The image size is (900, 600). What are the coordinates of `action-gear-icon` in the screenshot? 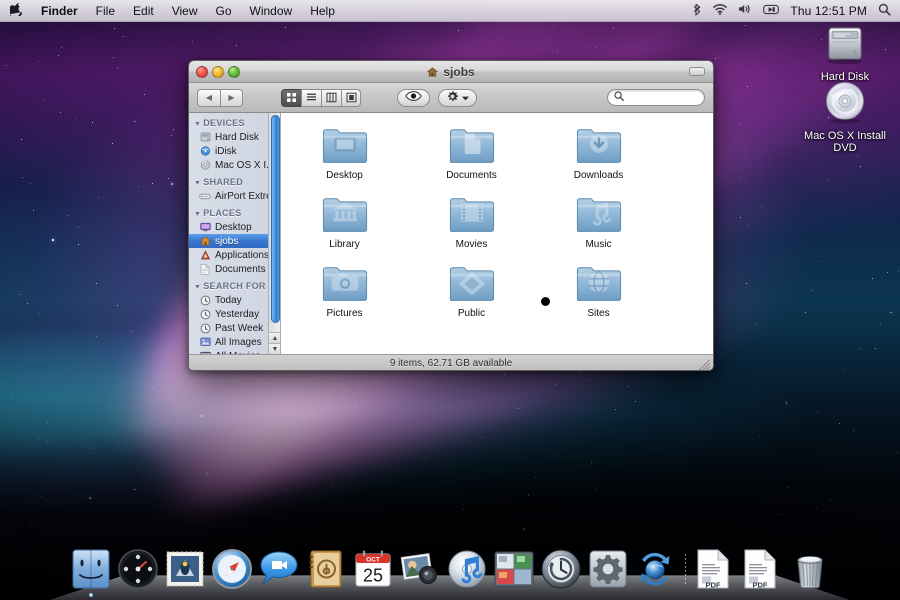 It's located at (452, 98).